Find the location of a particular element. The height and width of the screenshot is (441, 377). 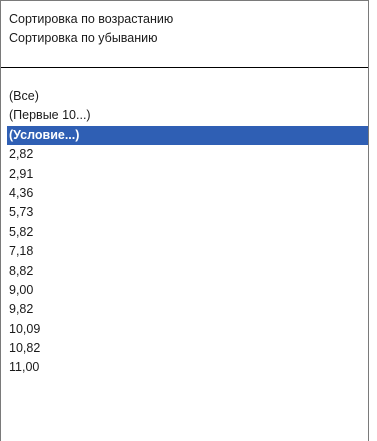

menu-separator is located at coordinates (184, 67).